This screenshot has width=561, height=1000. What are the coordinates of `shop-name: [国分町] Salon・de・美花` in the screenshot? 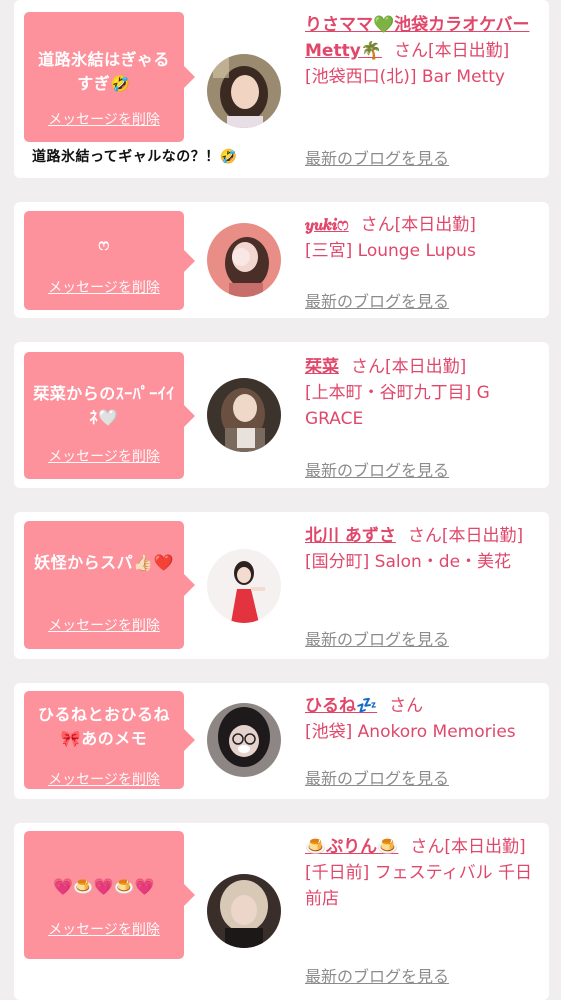 It's located at (423, 562).